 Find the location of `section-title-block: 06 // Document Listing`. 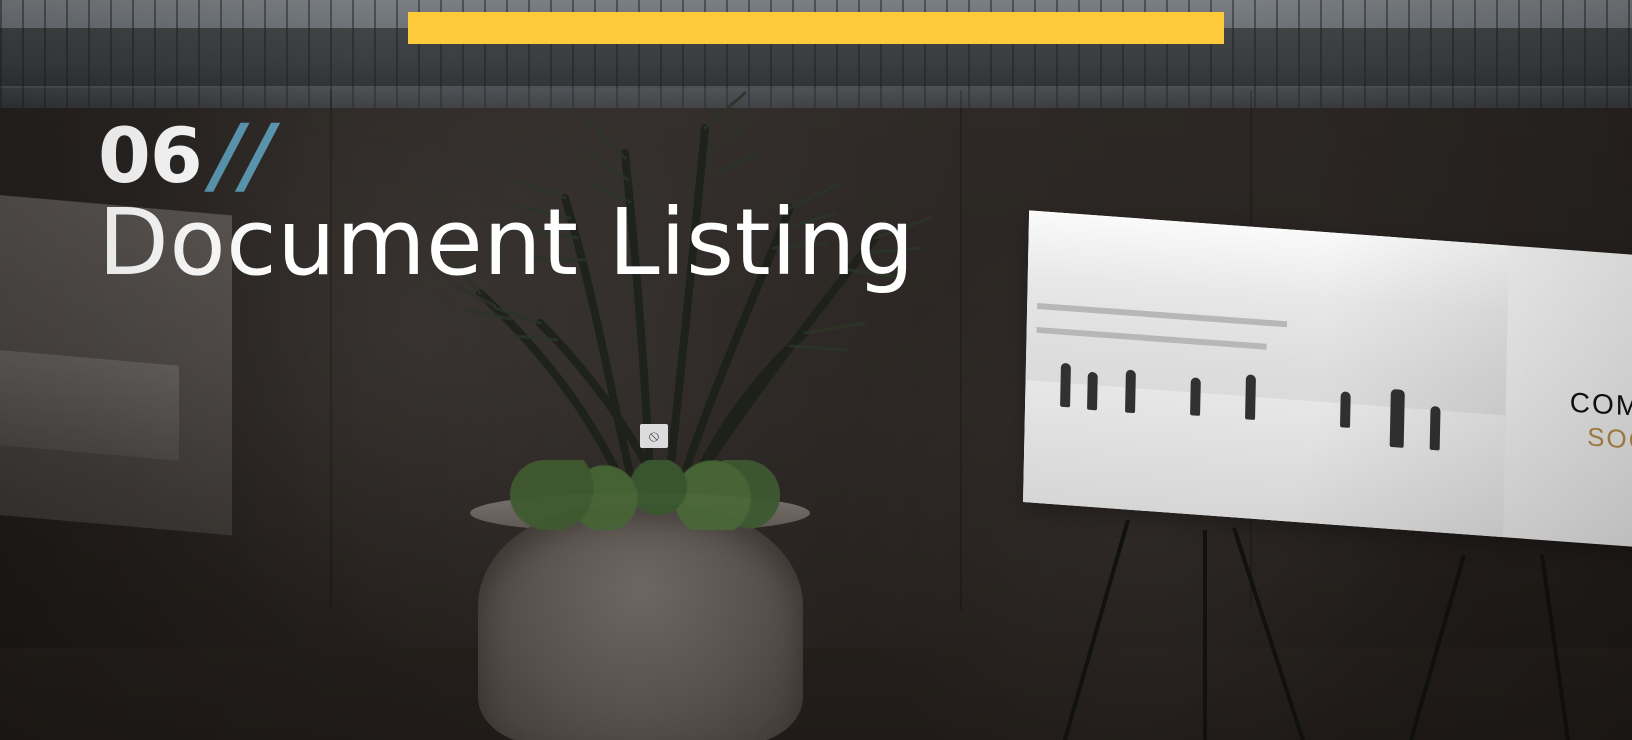

section-title-block: 06 // Document Listing is located at coordinates (506, 201).